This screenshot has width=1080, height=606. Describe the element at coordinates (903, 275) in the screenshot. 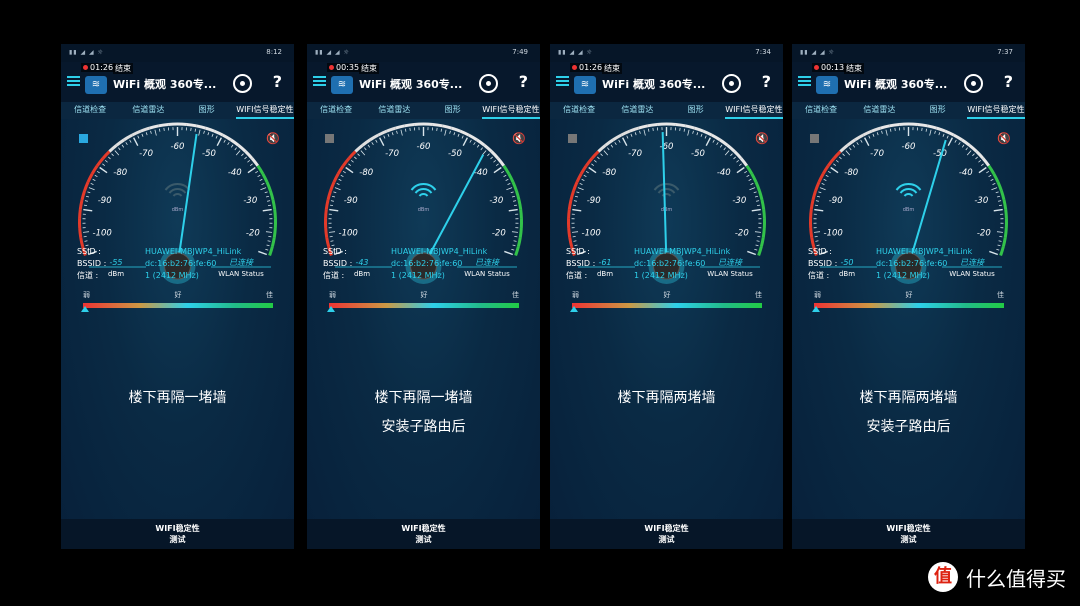

I see `channel-value: 1 (2412 MHz)` at that location.